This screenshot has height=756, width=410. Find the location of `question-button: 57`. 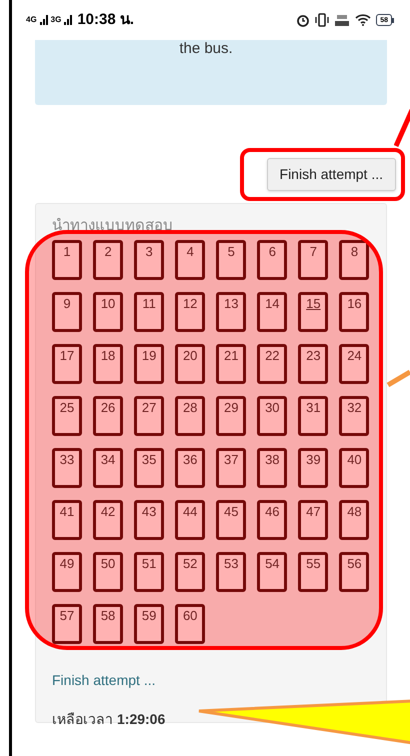

question-button: 57 is located at coordinates (67, 624).